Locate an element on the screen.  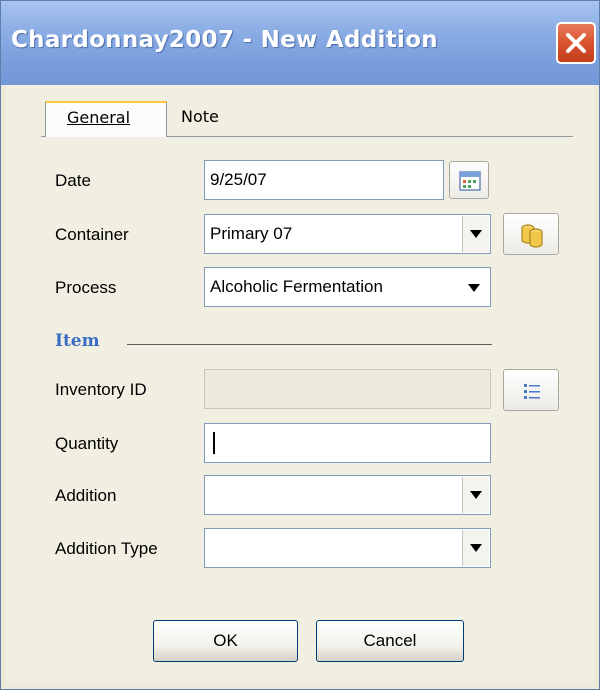
calendar-button is located at coordinates (469, 180).